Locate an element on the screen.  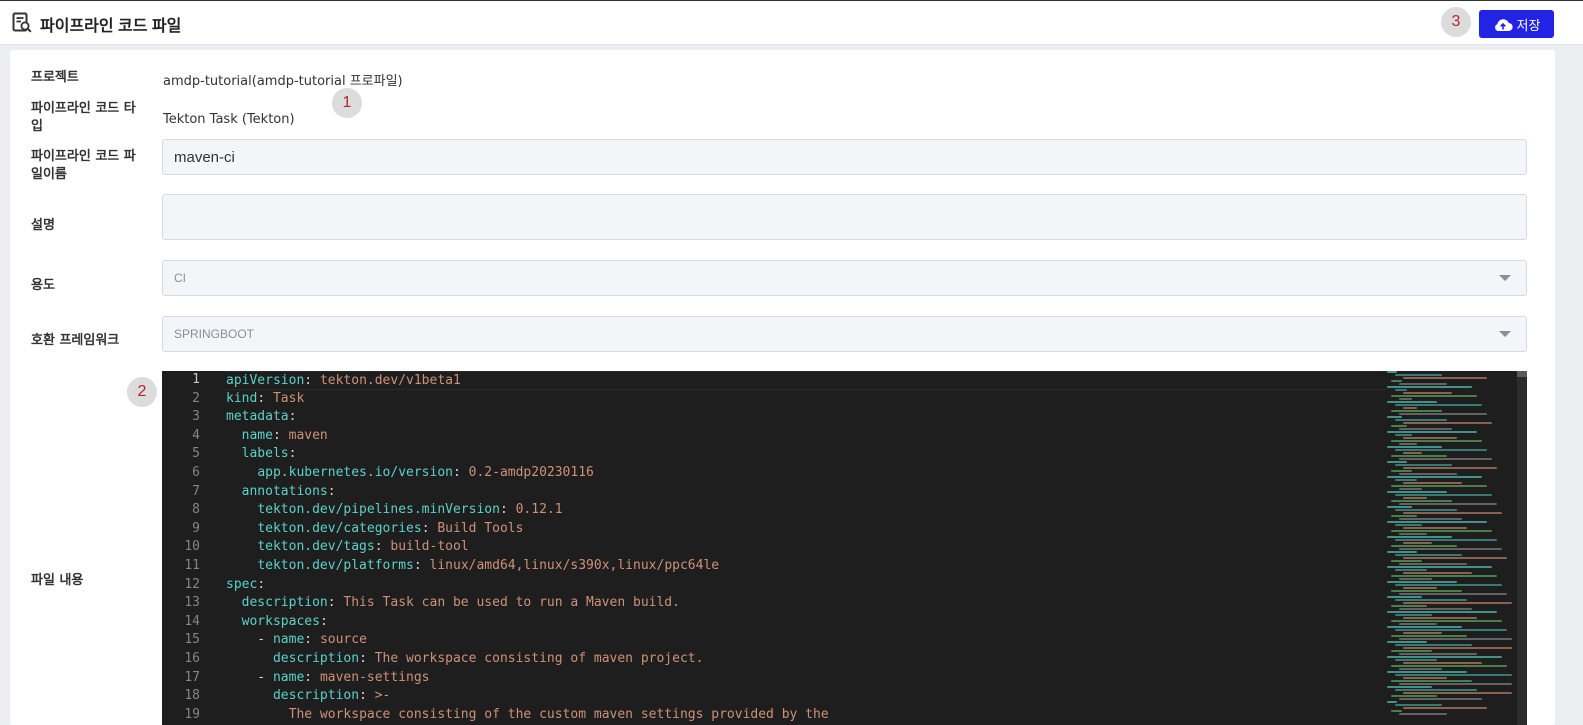
line-number: 17 is located at coordinates (192, 677).